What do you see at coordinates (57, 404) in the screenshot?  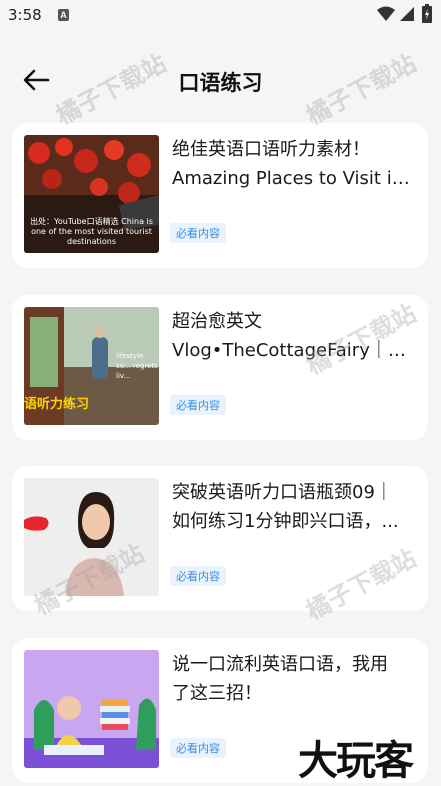 I see `thumbnail-caption: 语听力练习` at bounding box center [57, 404].